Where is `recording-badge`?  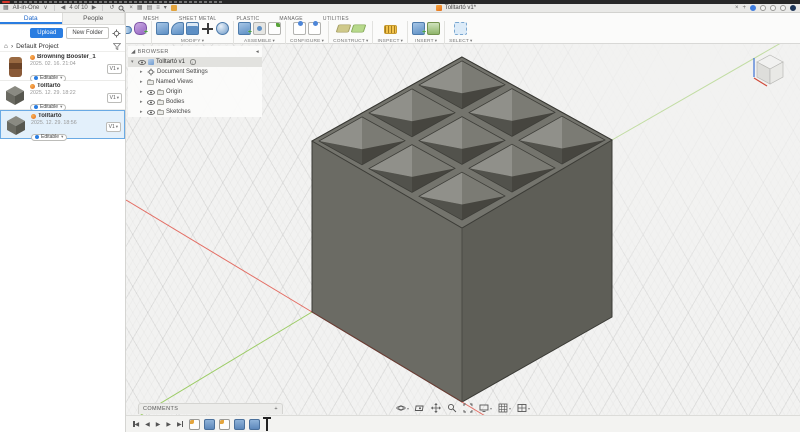
recording-badge is located at coordinates (6, 2).